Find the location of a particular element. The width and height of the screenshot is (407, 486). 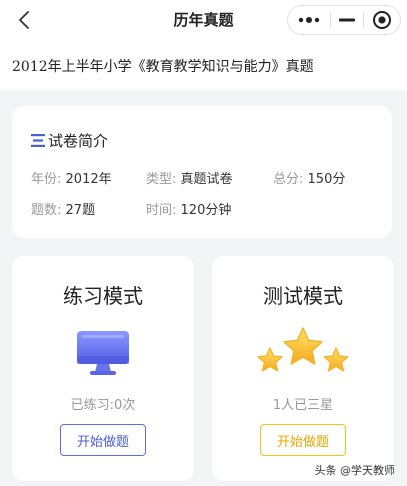

info-year: 年份: 2012年 is located at coordinates (71, 177).